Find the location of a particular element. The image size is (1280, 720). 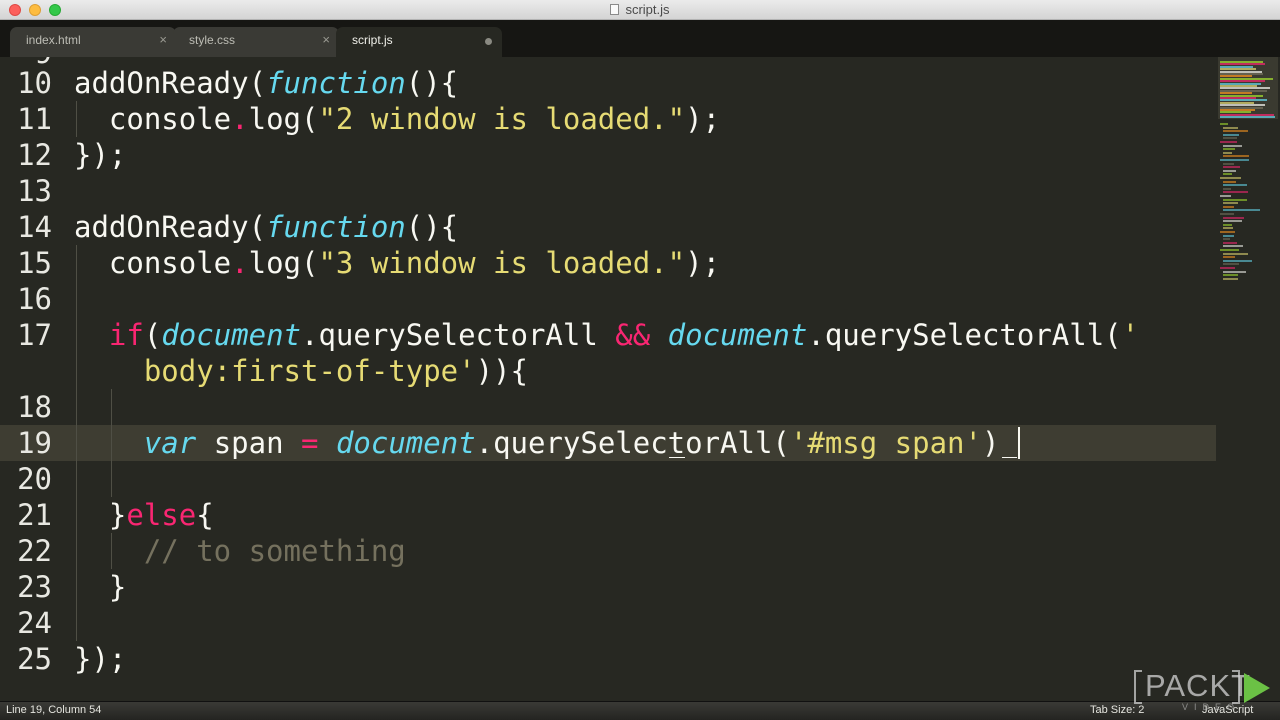

cursor-position: Line 19, Column 54 is located at coordinates (54, 710).